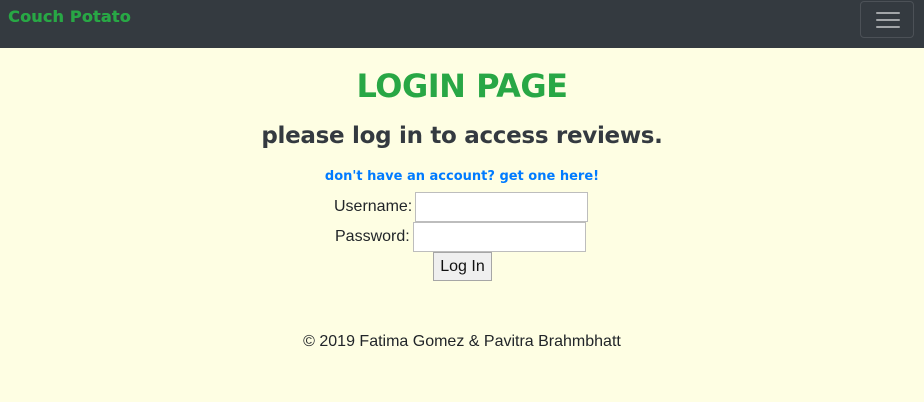 This screenshot has height=402, width=924. I want to click on username-label: Username:, so click(373, 206).